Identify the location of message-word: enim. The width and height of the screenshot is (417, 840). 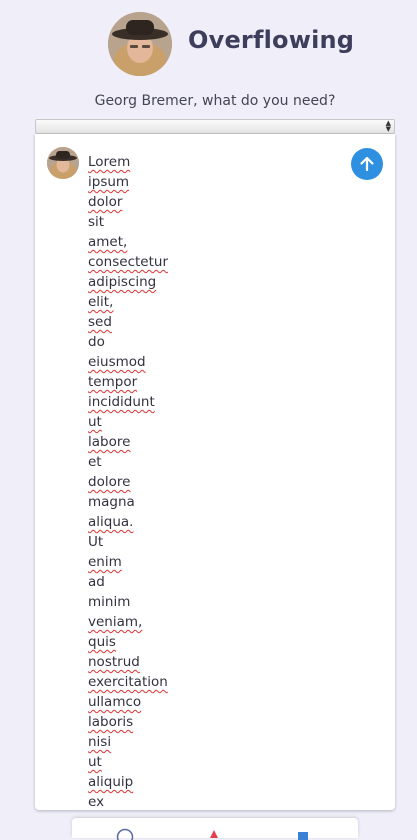
(128, 562).